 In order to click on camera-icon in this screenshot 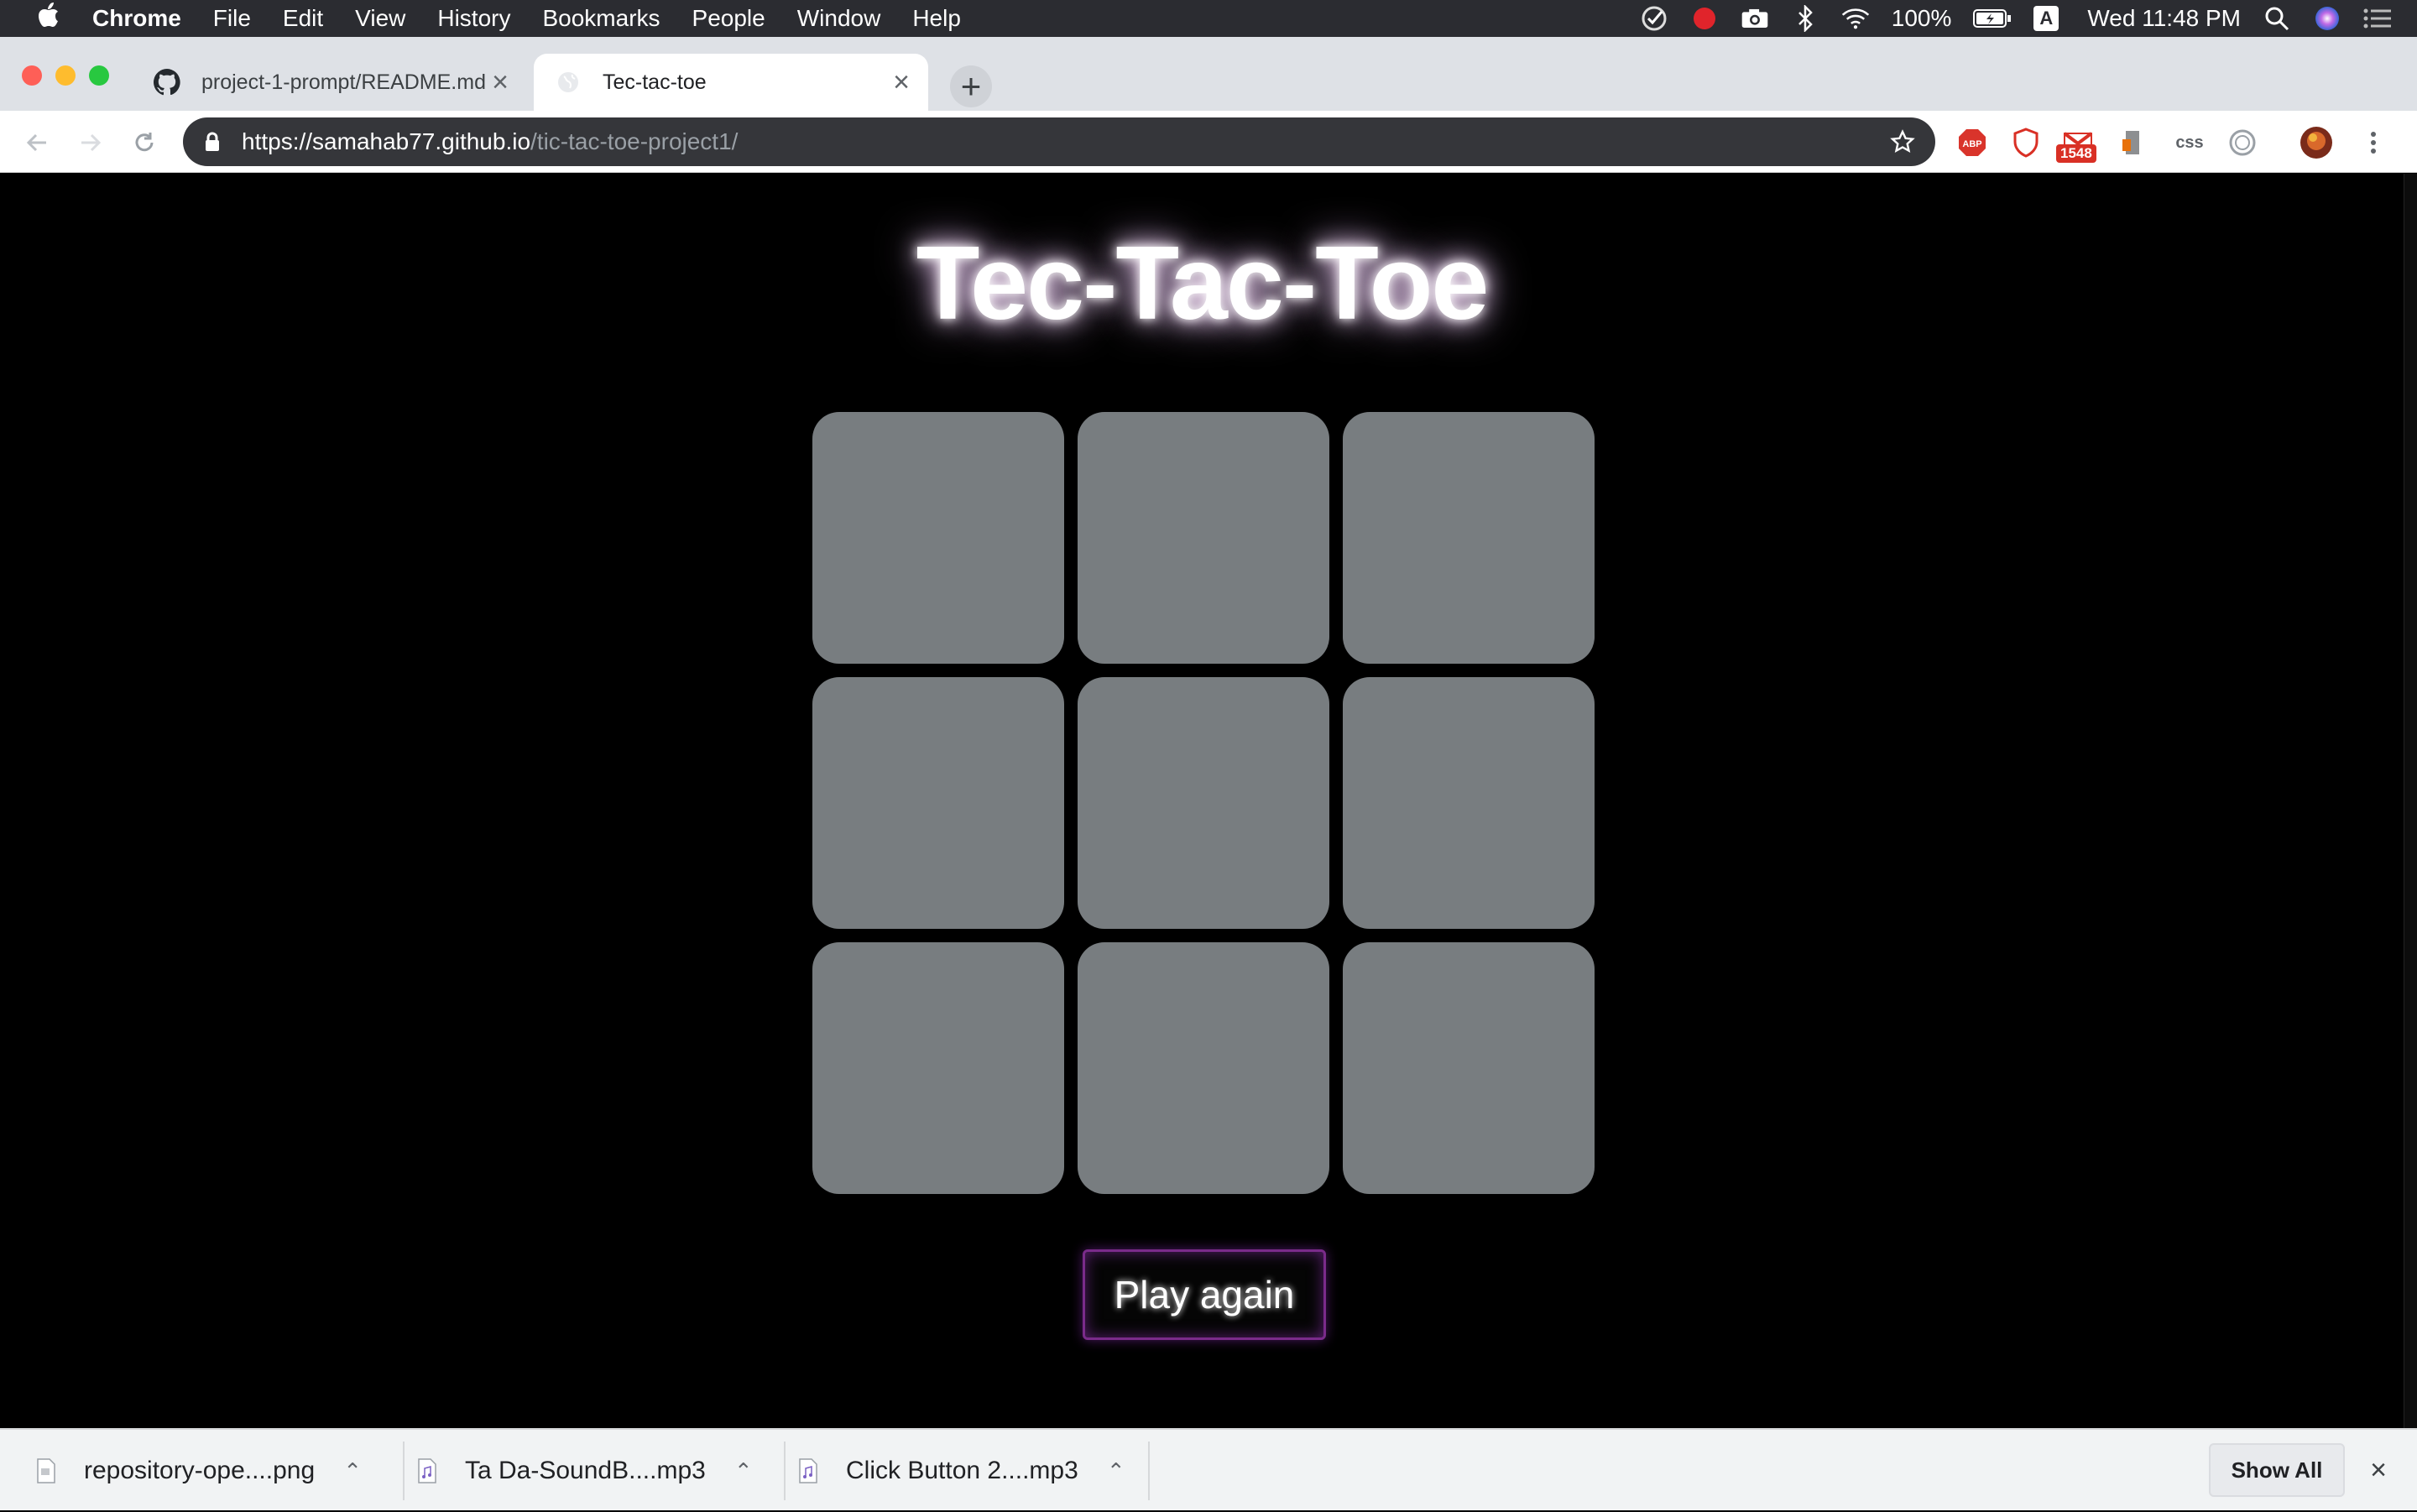, I will do `click(1755, 18)`.